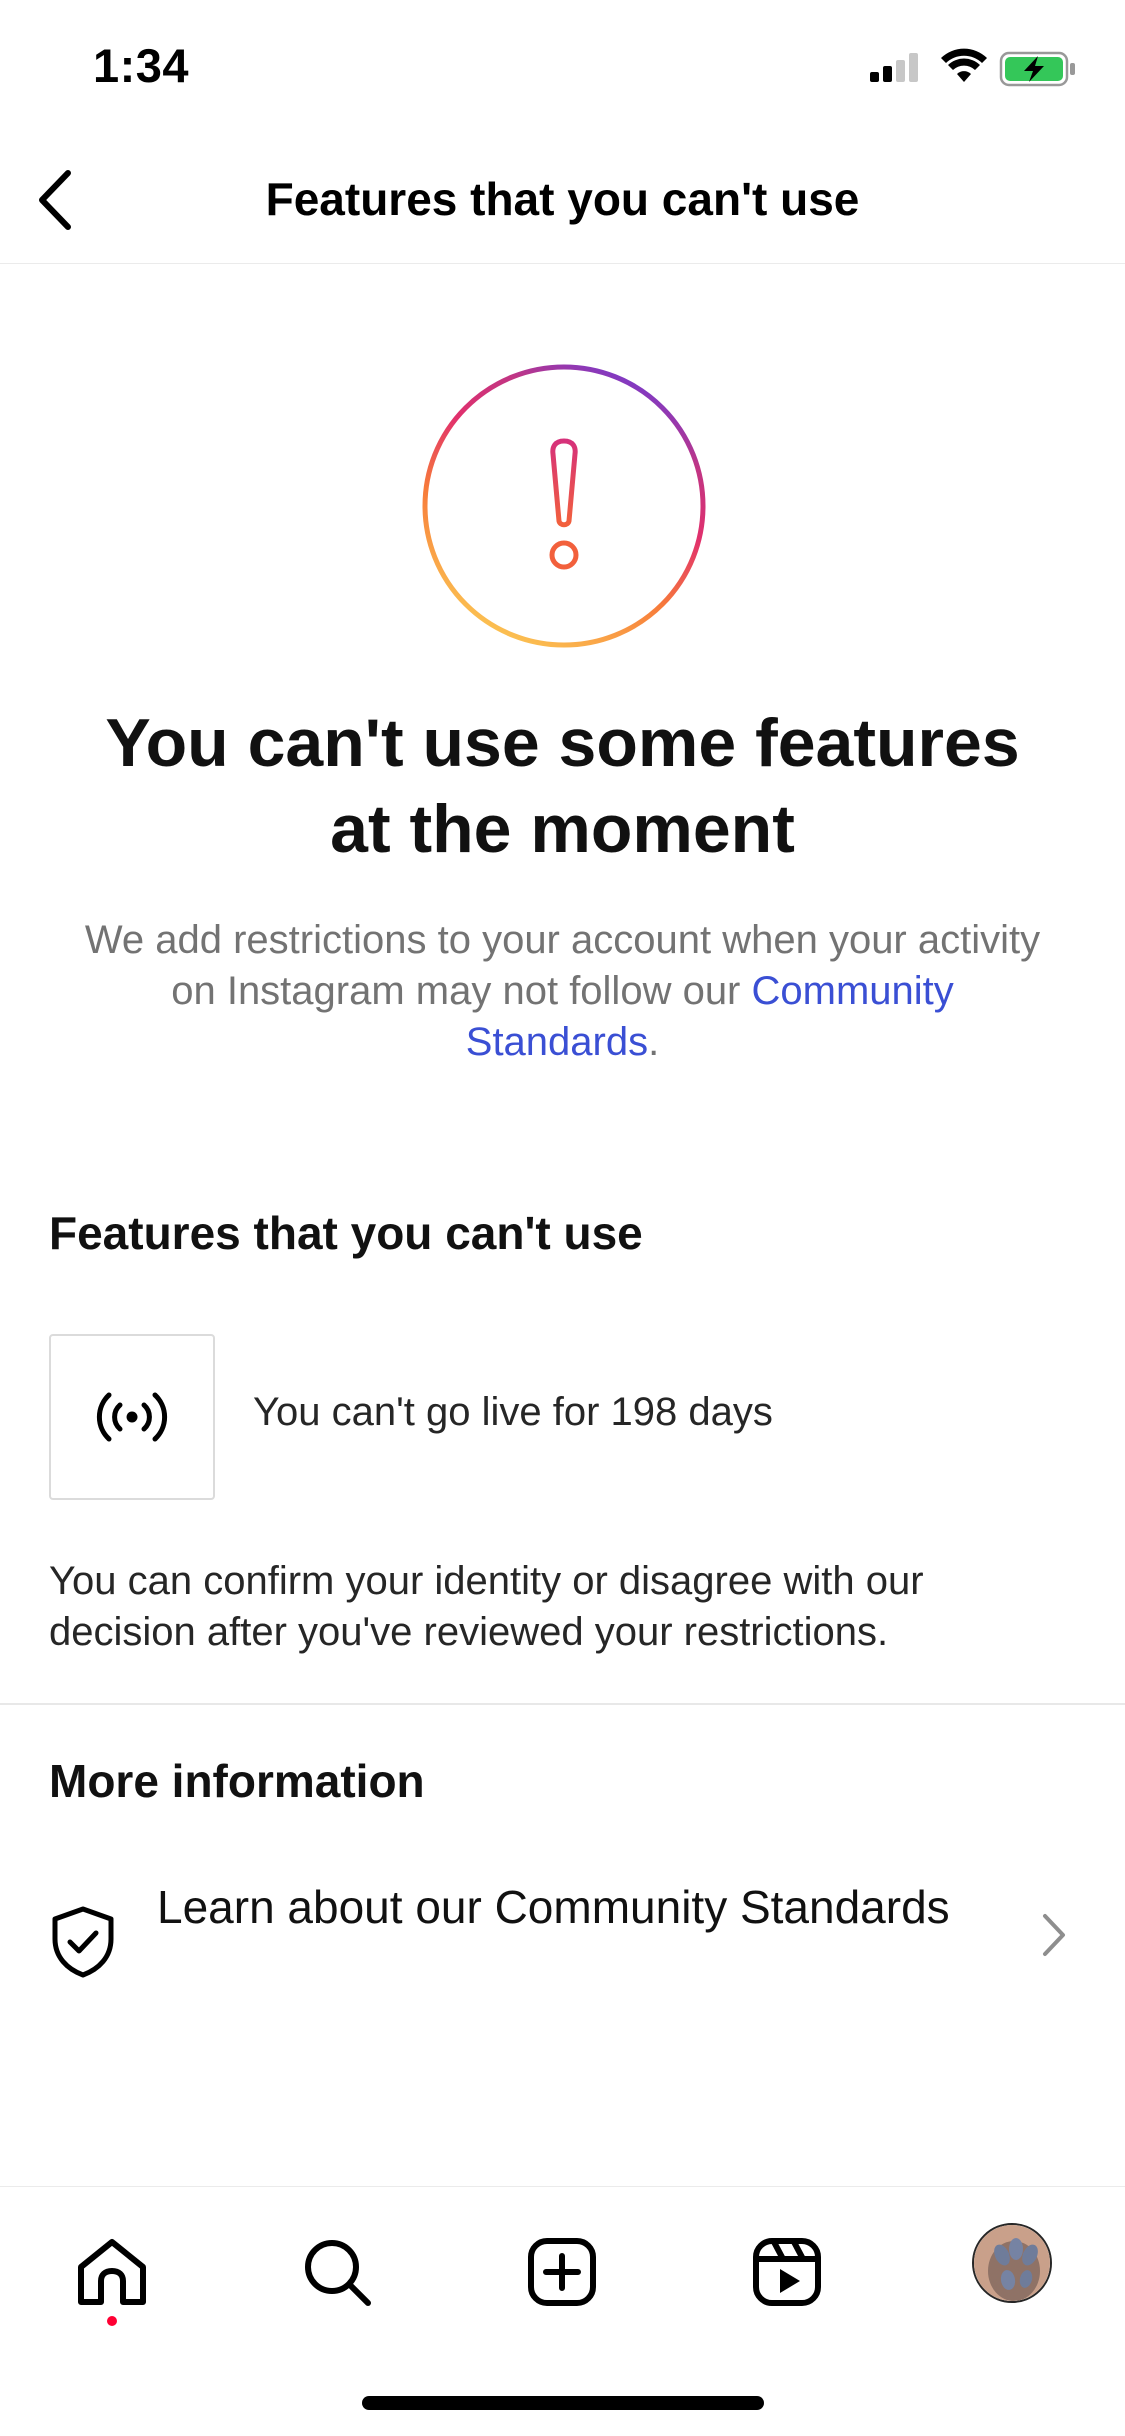  I want to click on tab-create, so click(562, 2272).